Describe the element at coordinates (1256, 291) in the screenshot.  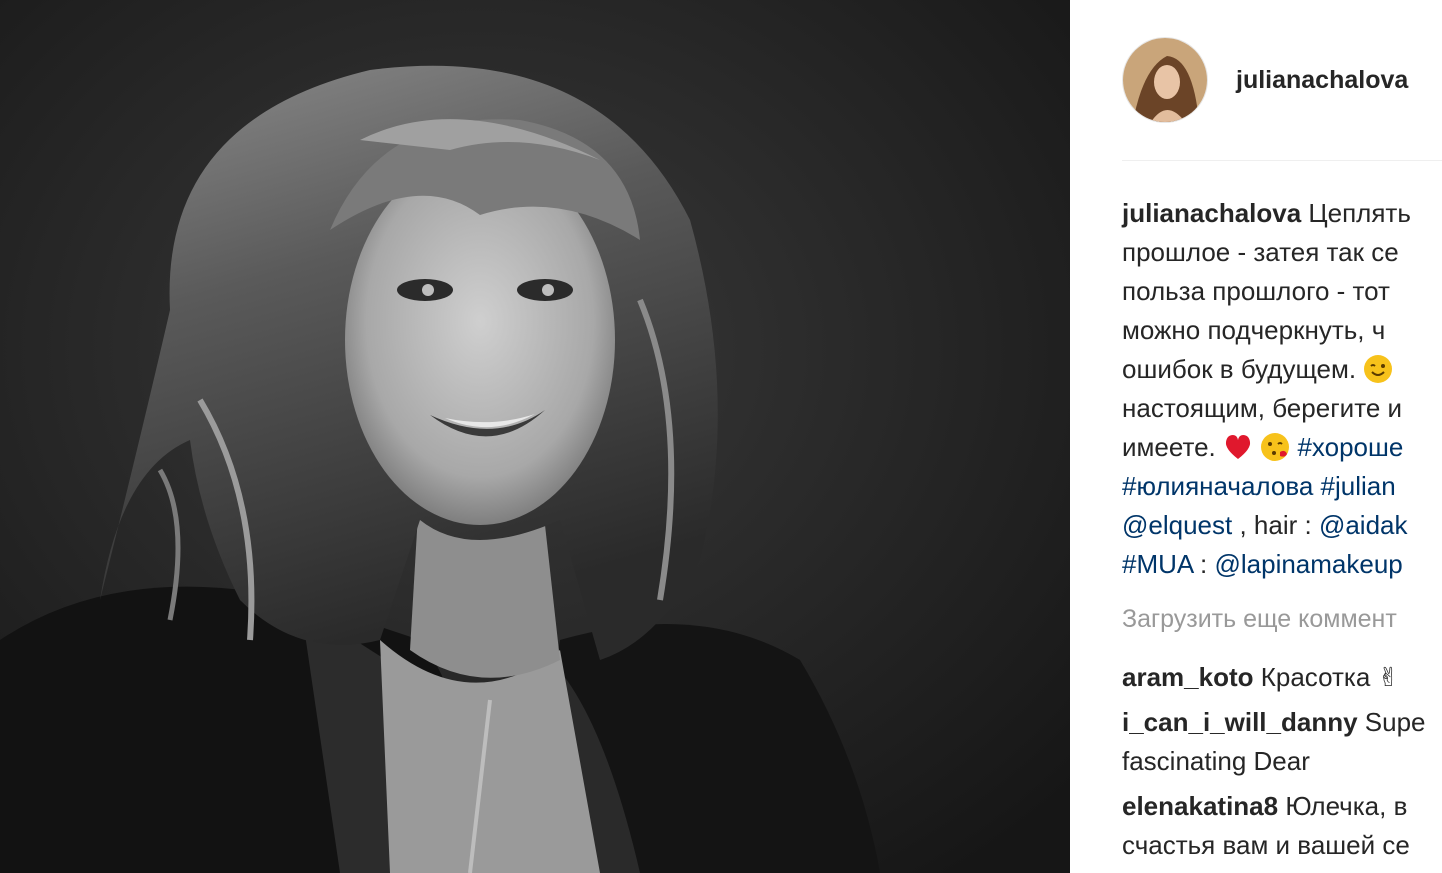
I see `caption-line: польза прошлого - тот` at that location.